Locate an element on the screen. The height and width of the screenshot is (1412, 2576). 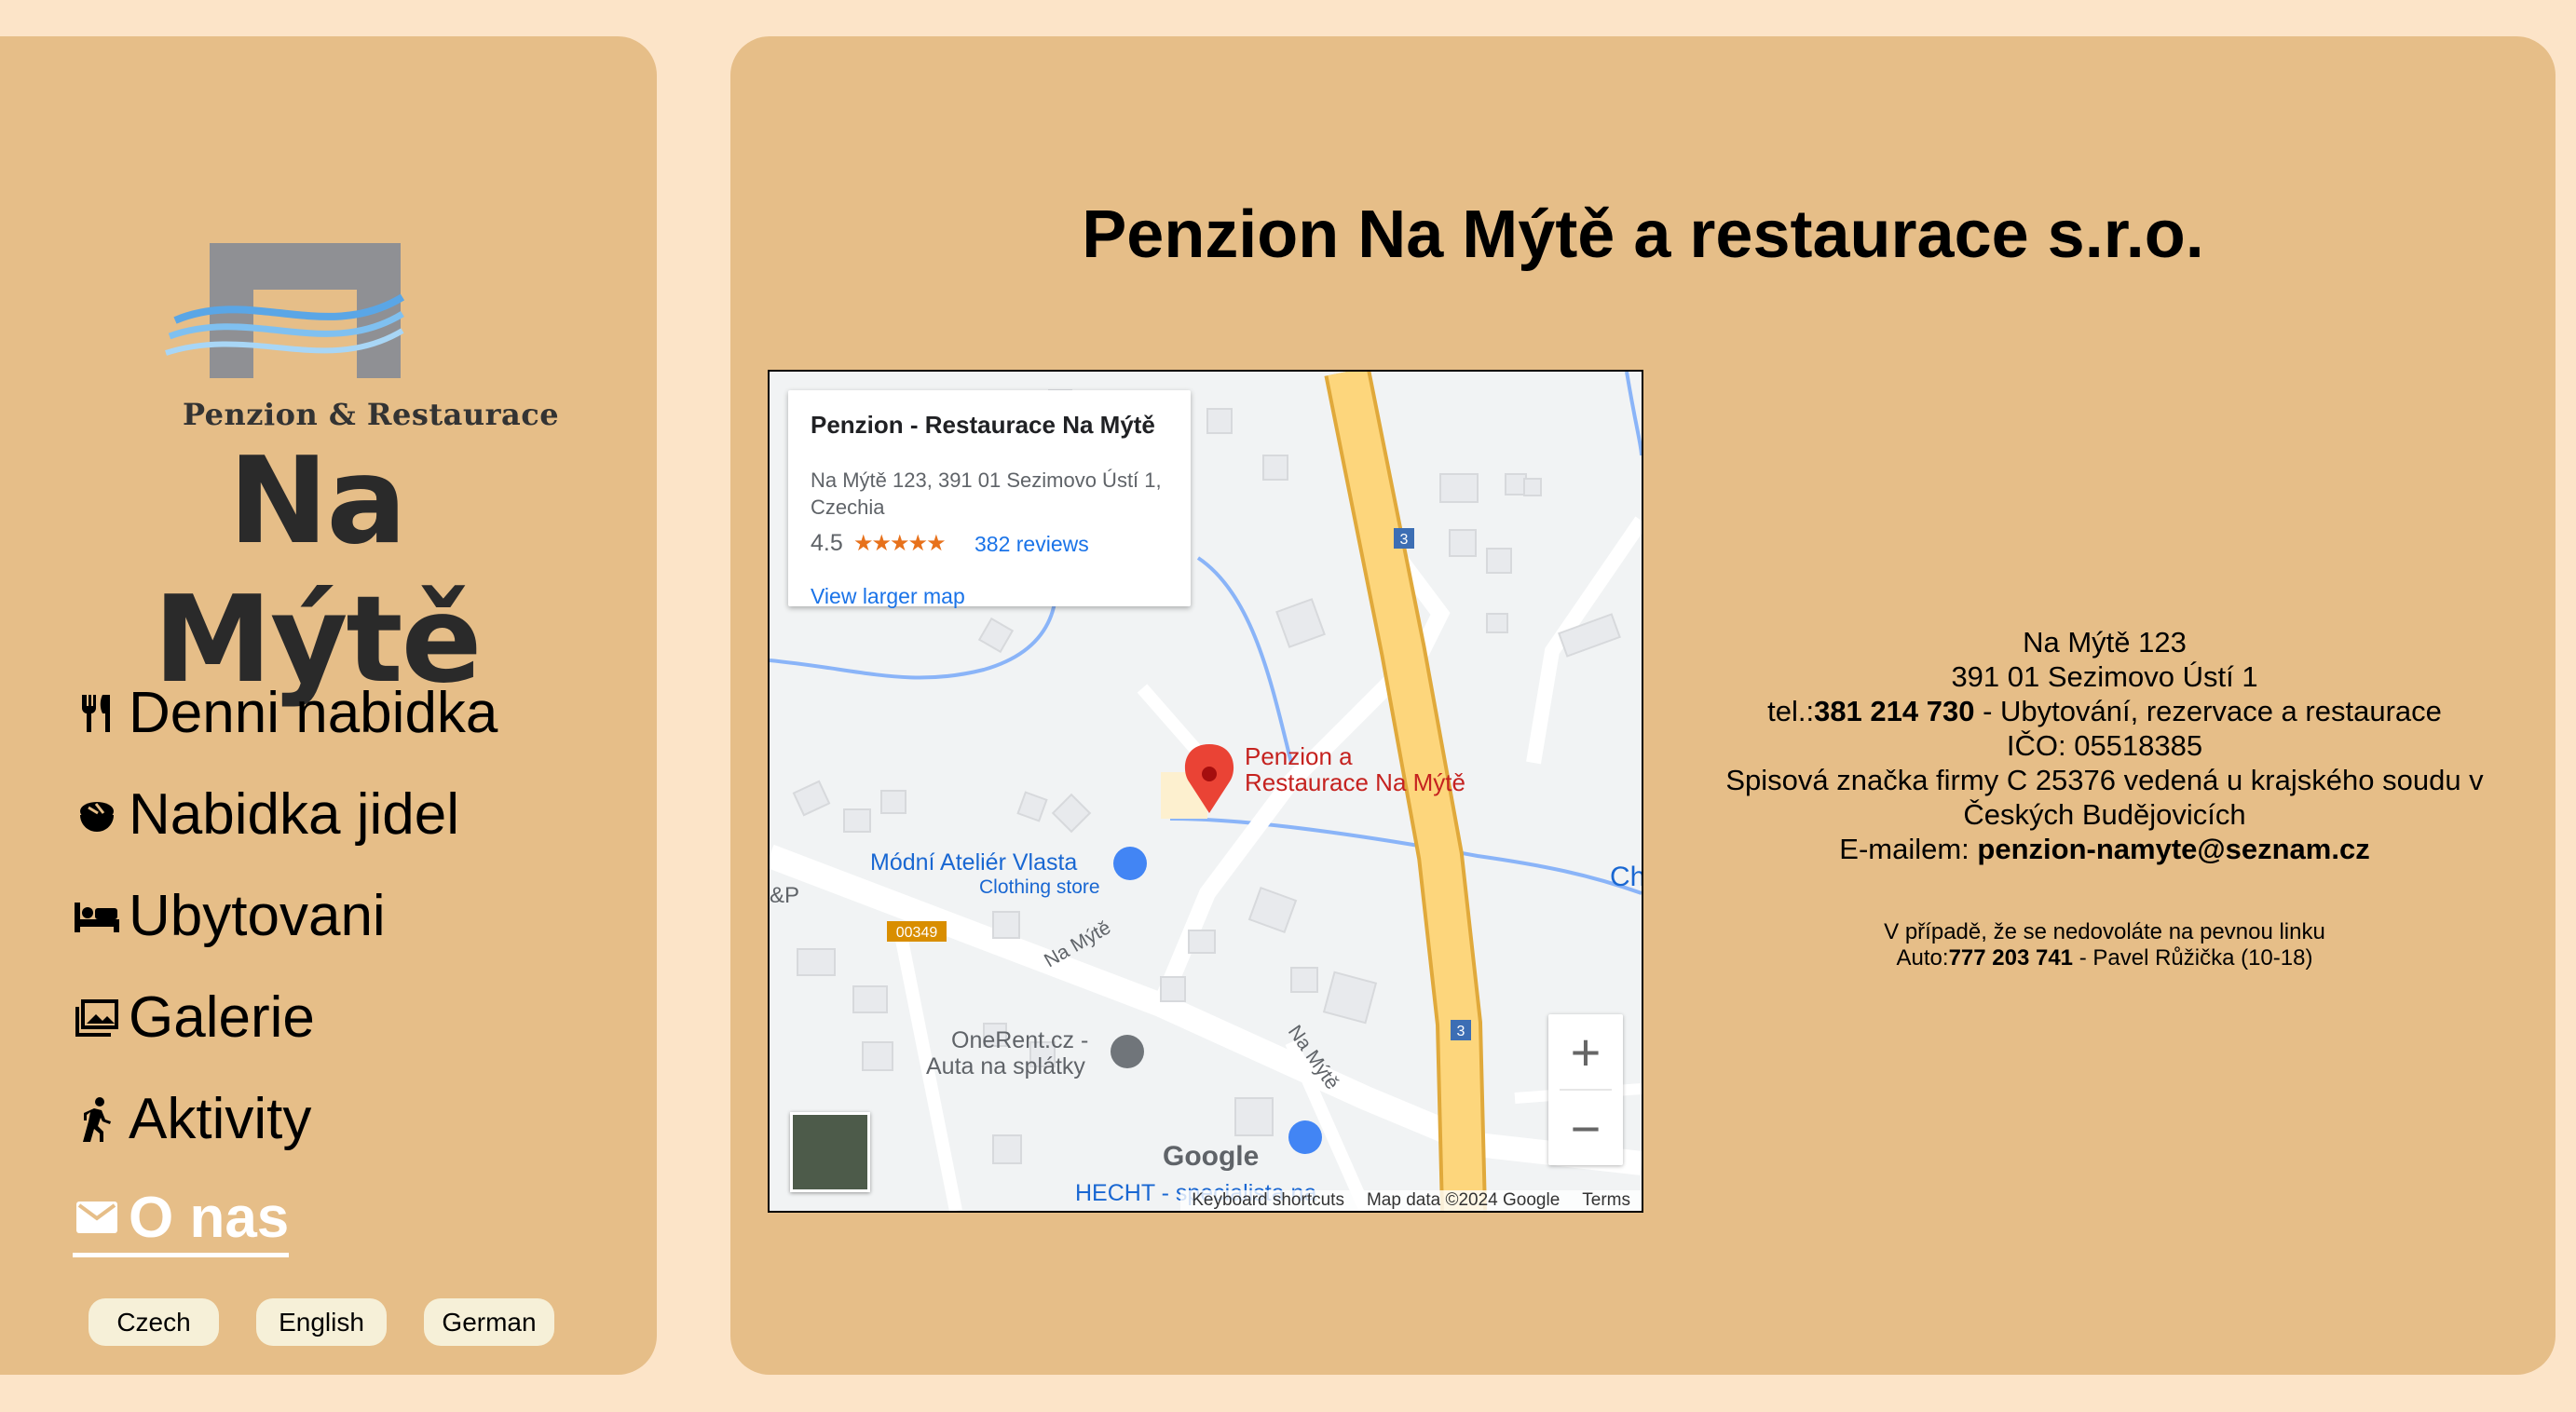
poi-modni-atelier: Módní Ateliér Vlasta is located at coordinates (973, 862).